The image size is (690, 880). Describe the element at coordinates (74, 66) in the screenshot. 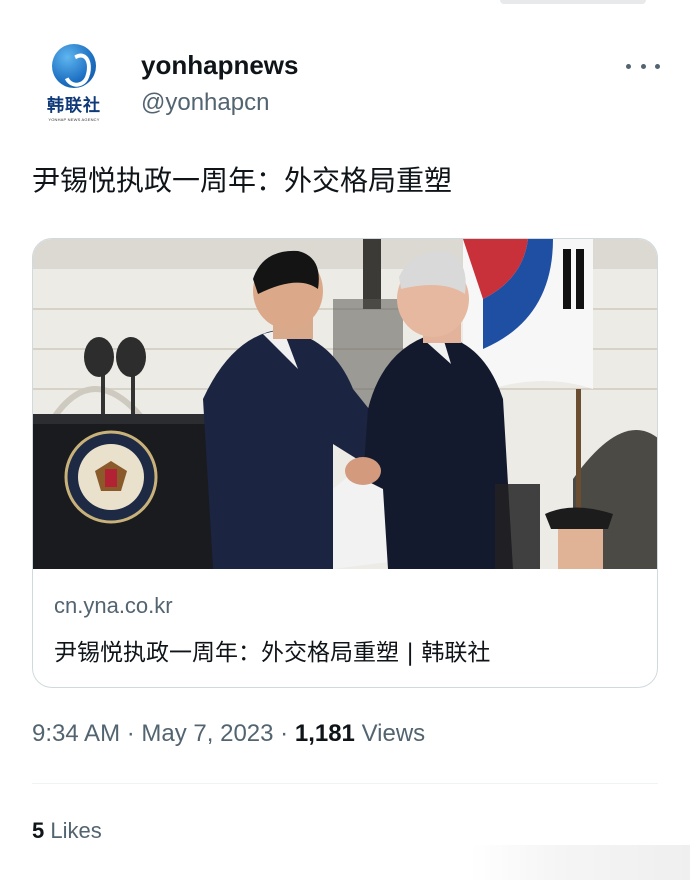

I see `yonhap-logo-icon` at that location.